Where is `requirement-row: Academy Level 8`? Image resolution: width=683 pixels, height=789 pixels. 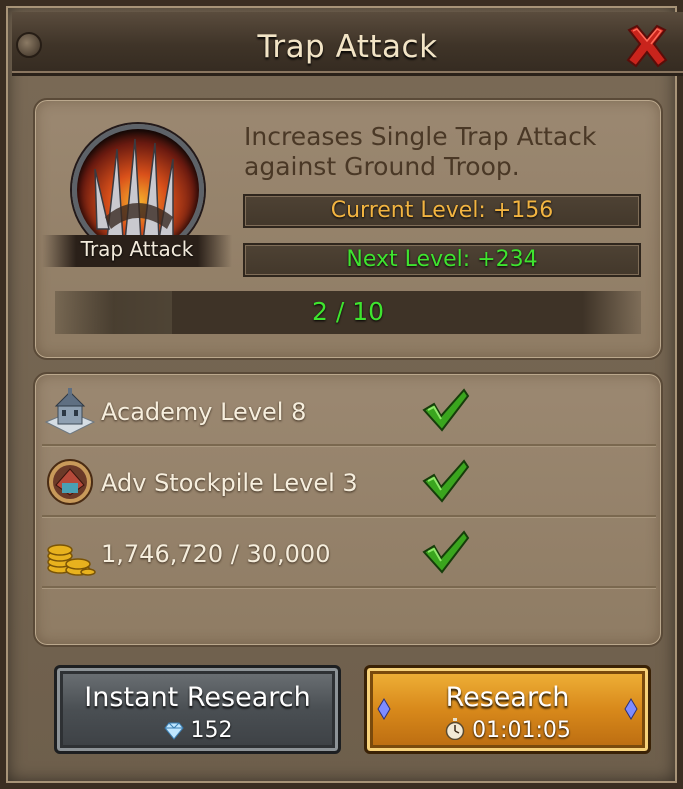
requirement-row: Academy Level 8 is located at coordinates (349, 411).